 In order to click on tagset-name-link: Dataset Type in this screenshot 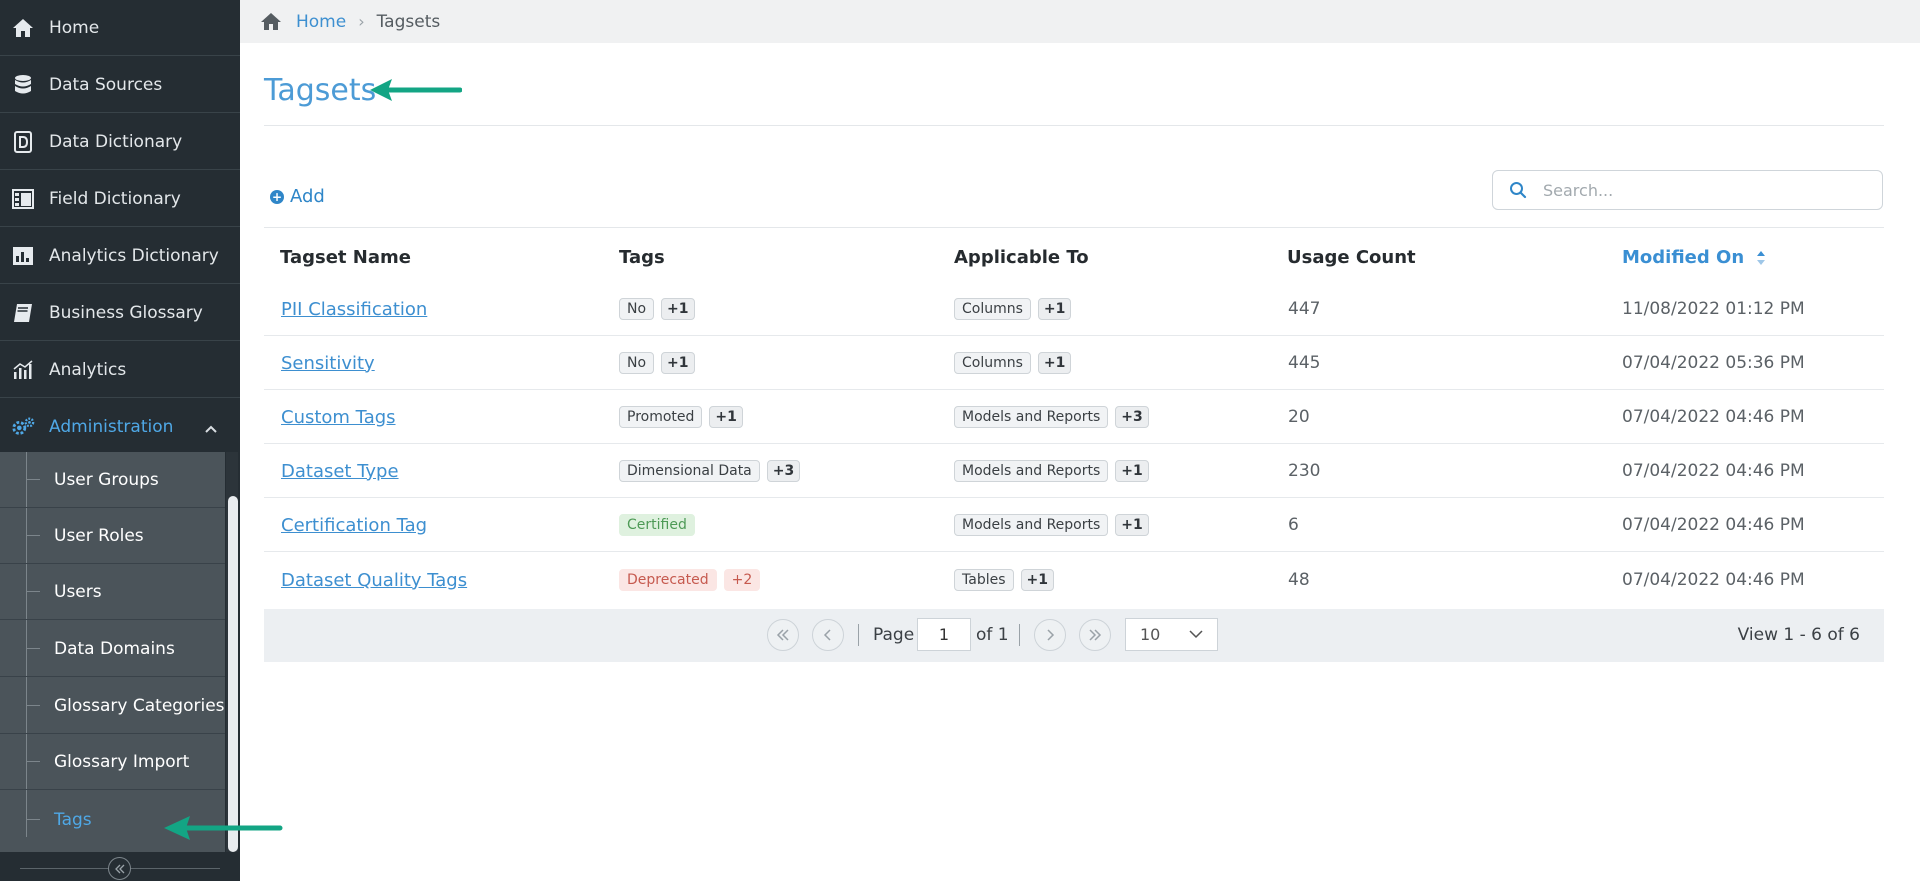, I will do `click(340, 471)`.